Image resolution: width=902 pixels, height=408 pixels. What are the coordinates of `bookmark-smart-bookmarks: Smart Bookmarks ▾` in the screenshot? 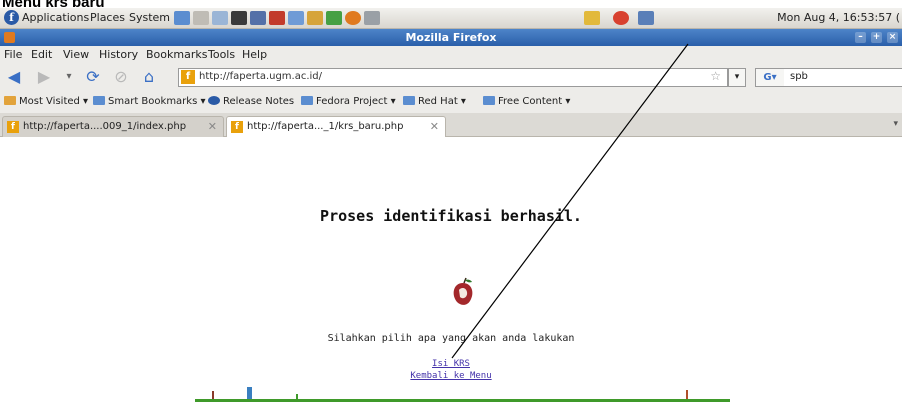 It's located at (149, 101).